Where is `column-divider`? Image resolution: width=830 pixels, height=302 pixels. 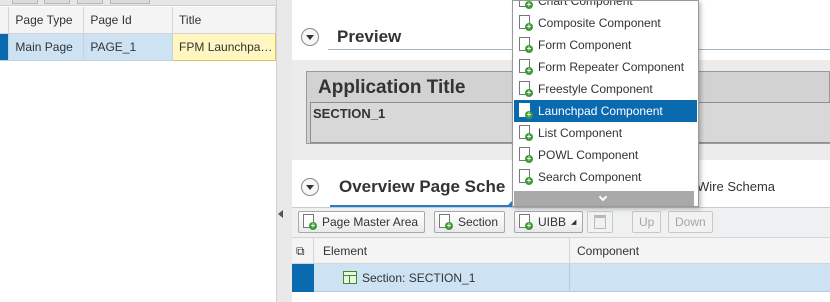 column-divider is located at coordinates (569, 278).